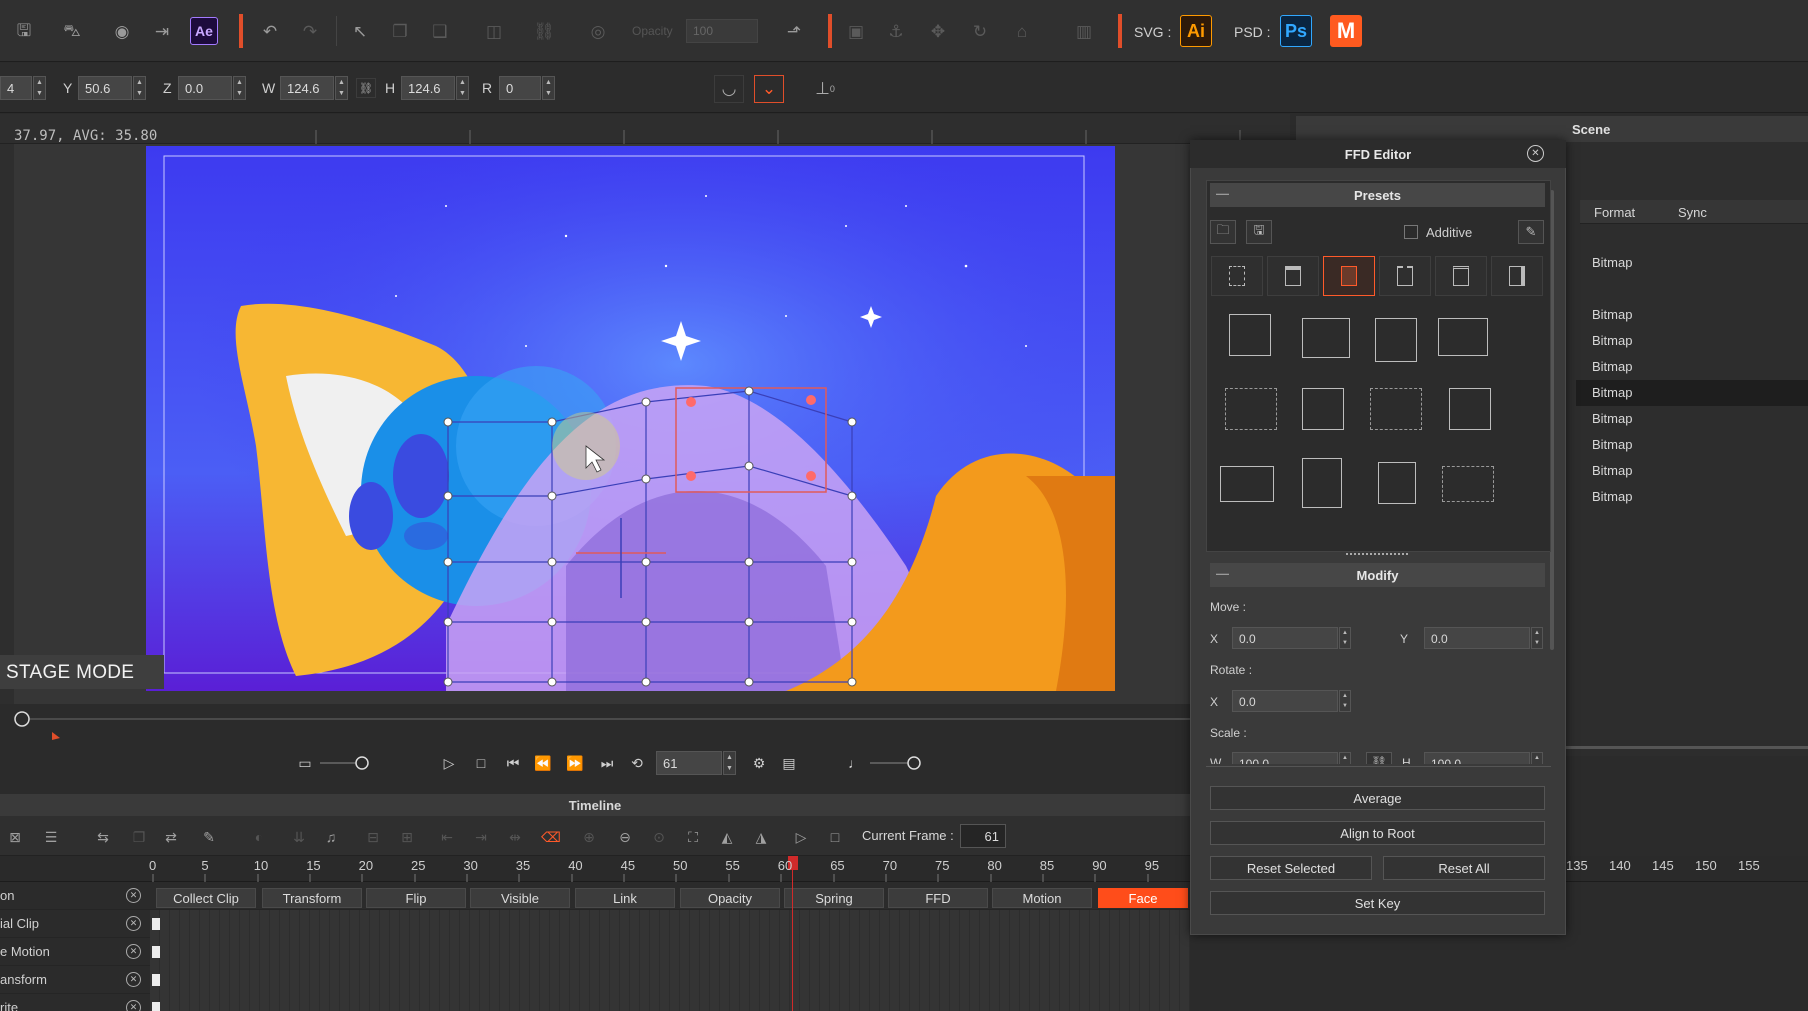  Describe the element at coordinates (310, 32) in the screenshot. I see `redo-icon: ↷` at that location.